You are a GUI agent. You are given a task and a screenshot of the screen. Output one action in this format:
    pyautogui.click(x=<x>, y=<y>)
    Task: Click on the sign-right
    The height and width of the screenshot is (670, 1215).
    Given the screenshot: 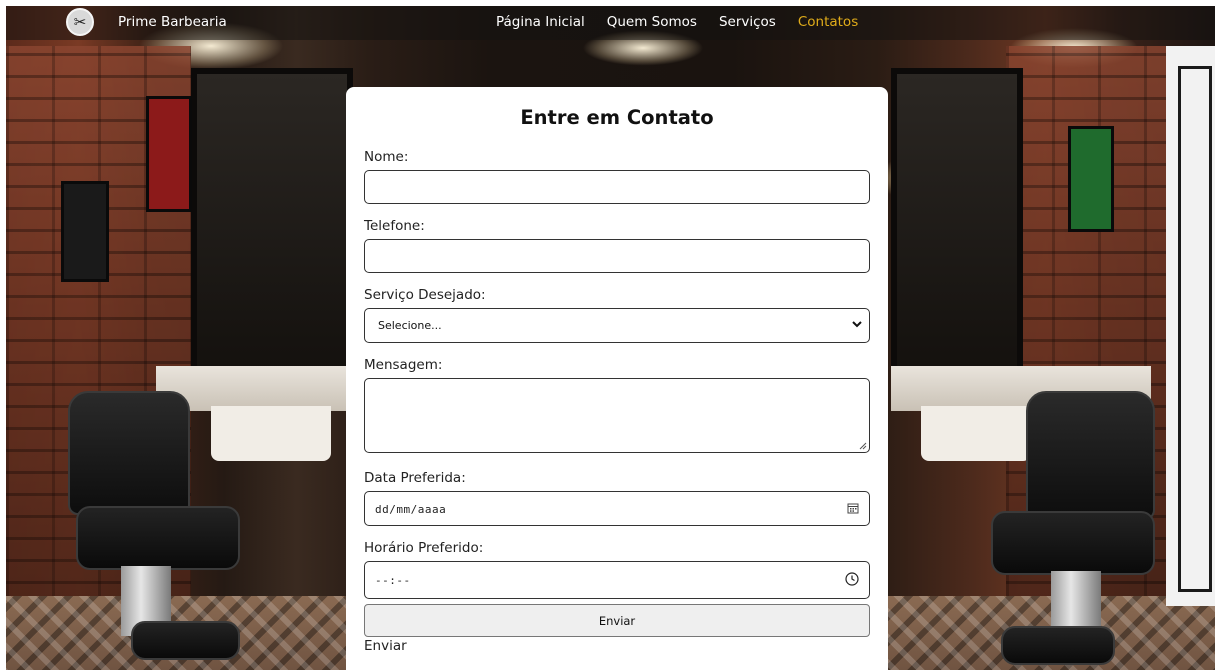 What is the action you would take?
    pyautogui.click(x=1091, y=179)
    